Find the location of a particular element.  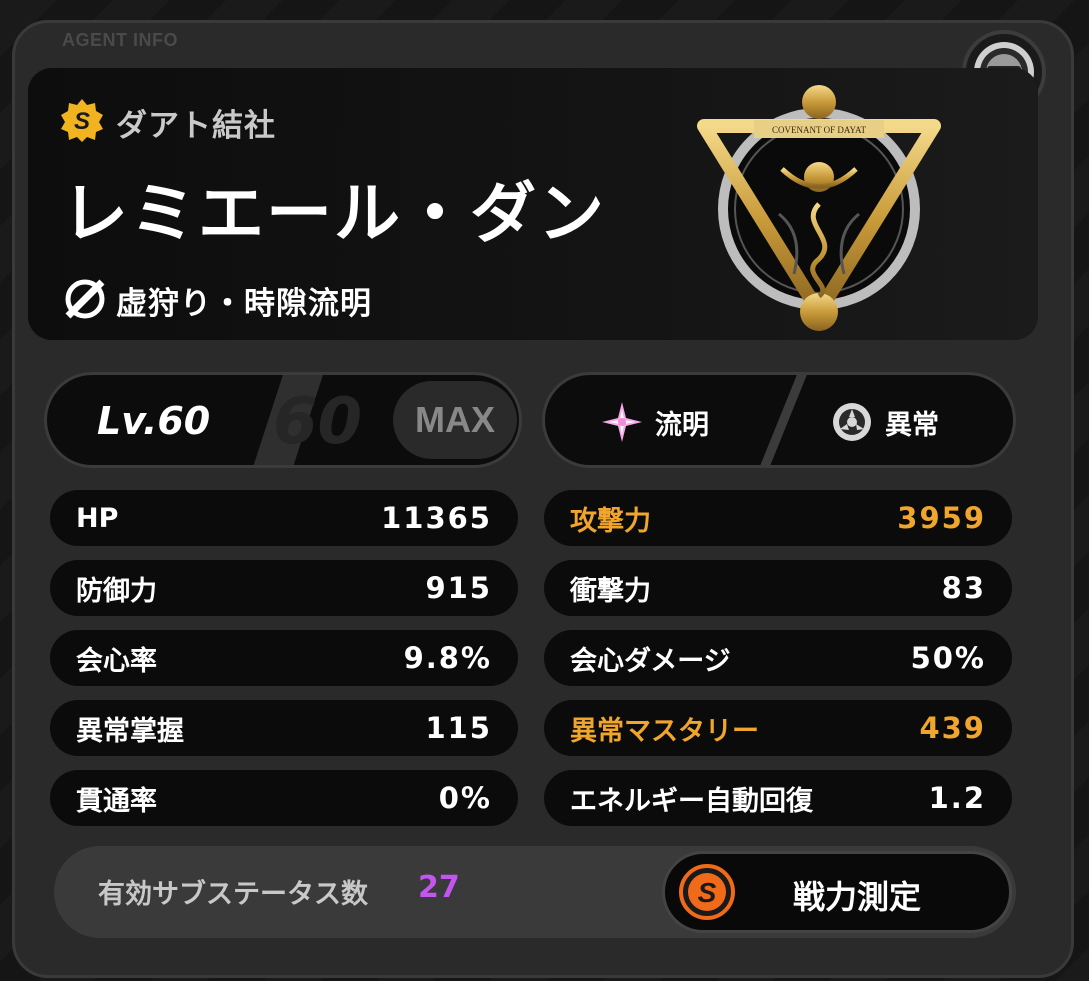

level-display: 60 Lv.60 MAX is located at coordinates (283, 420).